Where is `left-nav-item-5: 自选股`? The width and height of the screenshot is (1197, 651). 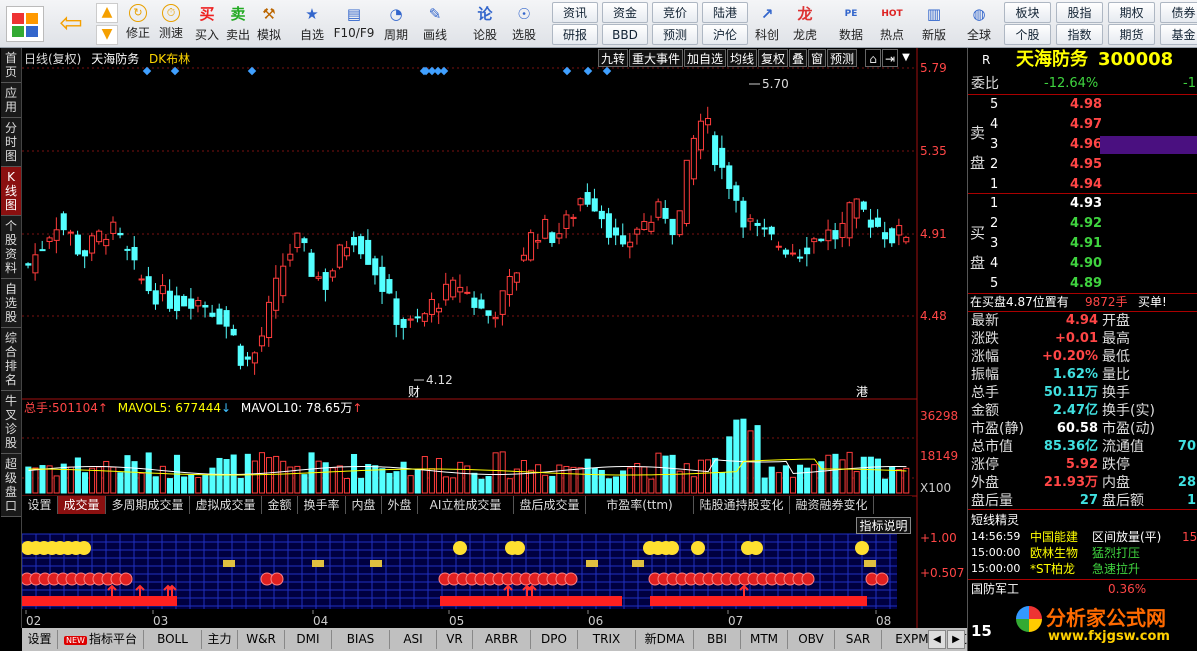
left-nav-item-5: 自选股 is located at coordinates (11, 303).